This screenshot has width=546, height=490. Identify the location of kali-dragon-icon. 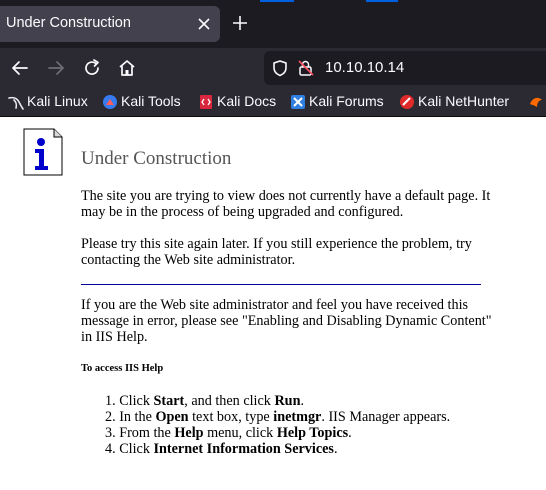
(16, 103).